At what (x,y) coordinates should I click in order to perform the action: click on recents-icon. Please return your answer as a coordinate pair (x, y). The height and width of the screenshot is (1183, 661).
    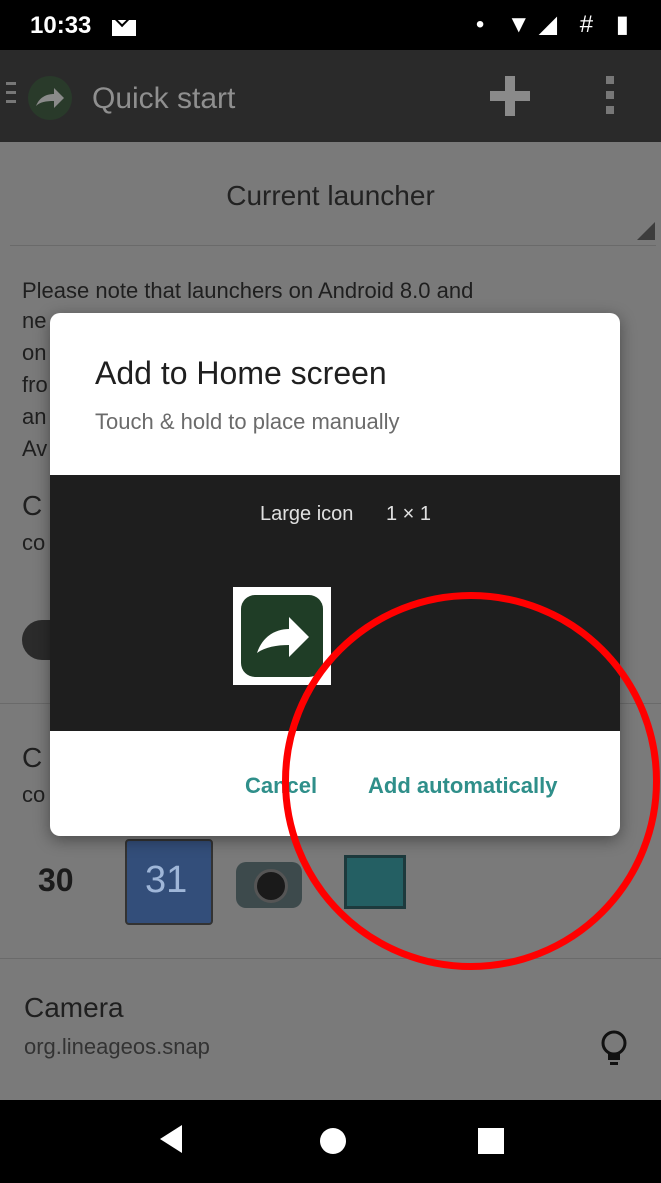
    Looking at the image, I should click on (491, 1141).